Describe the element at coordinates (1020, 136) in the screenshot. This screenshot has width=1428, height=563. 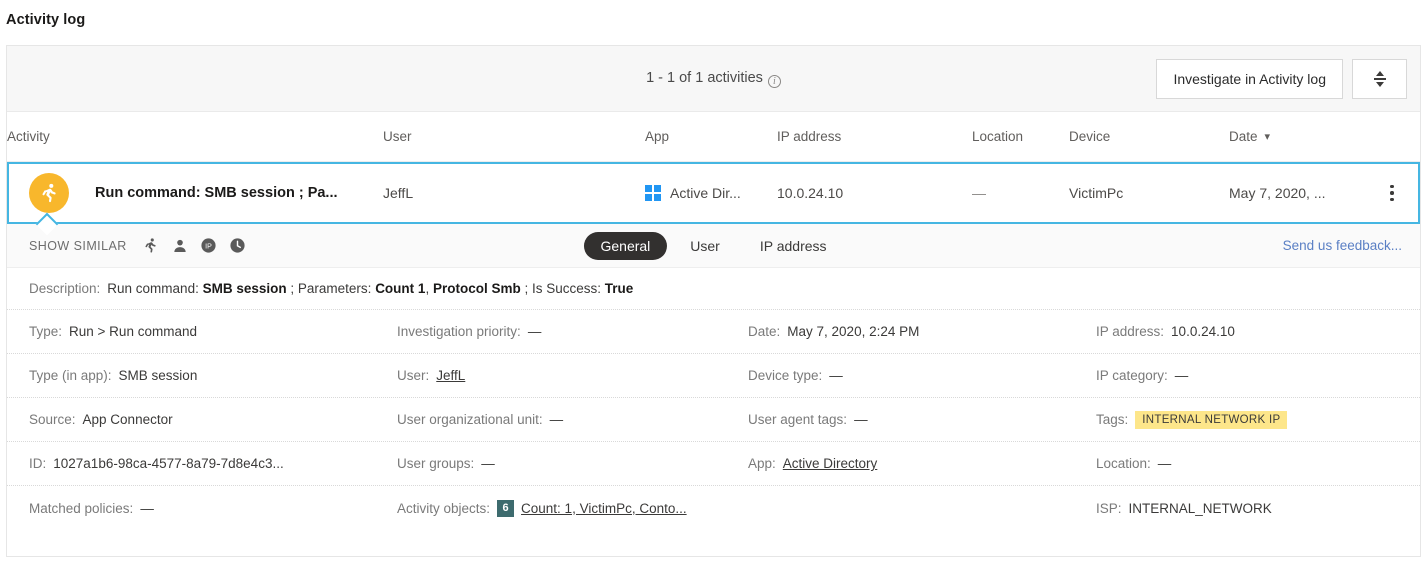
I see `column-header-location: Location` at that location.